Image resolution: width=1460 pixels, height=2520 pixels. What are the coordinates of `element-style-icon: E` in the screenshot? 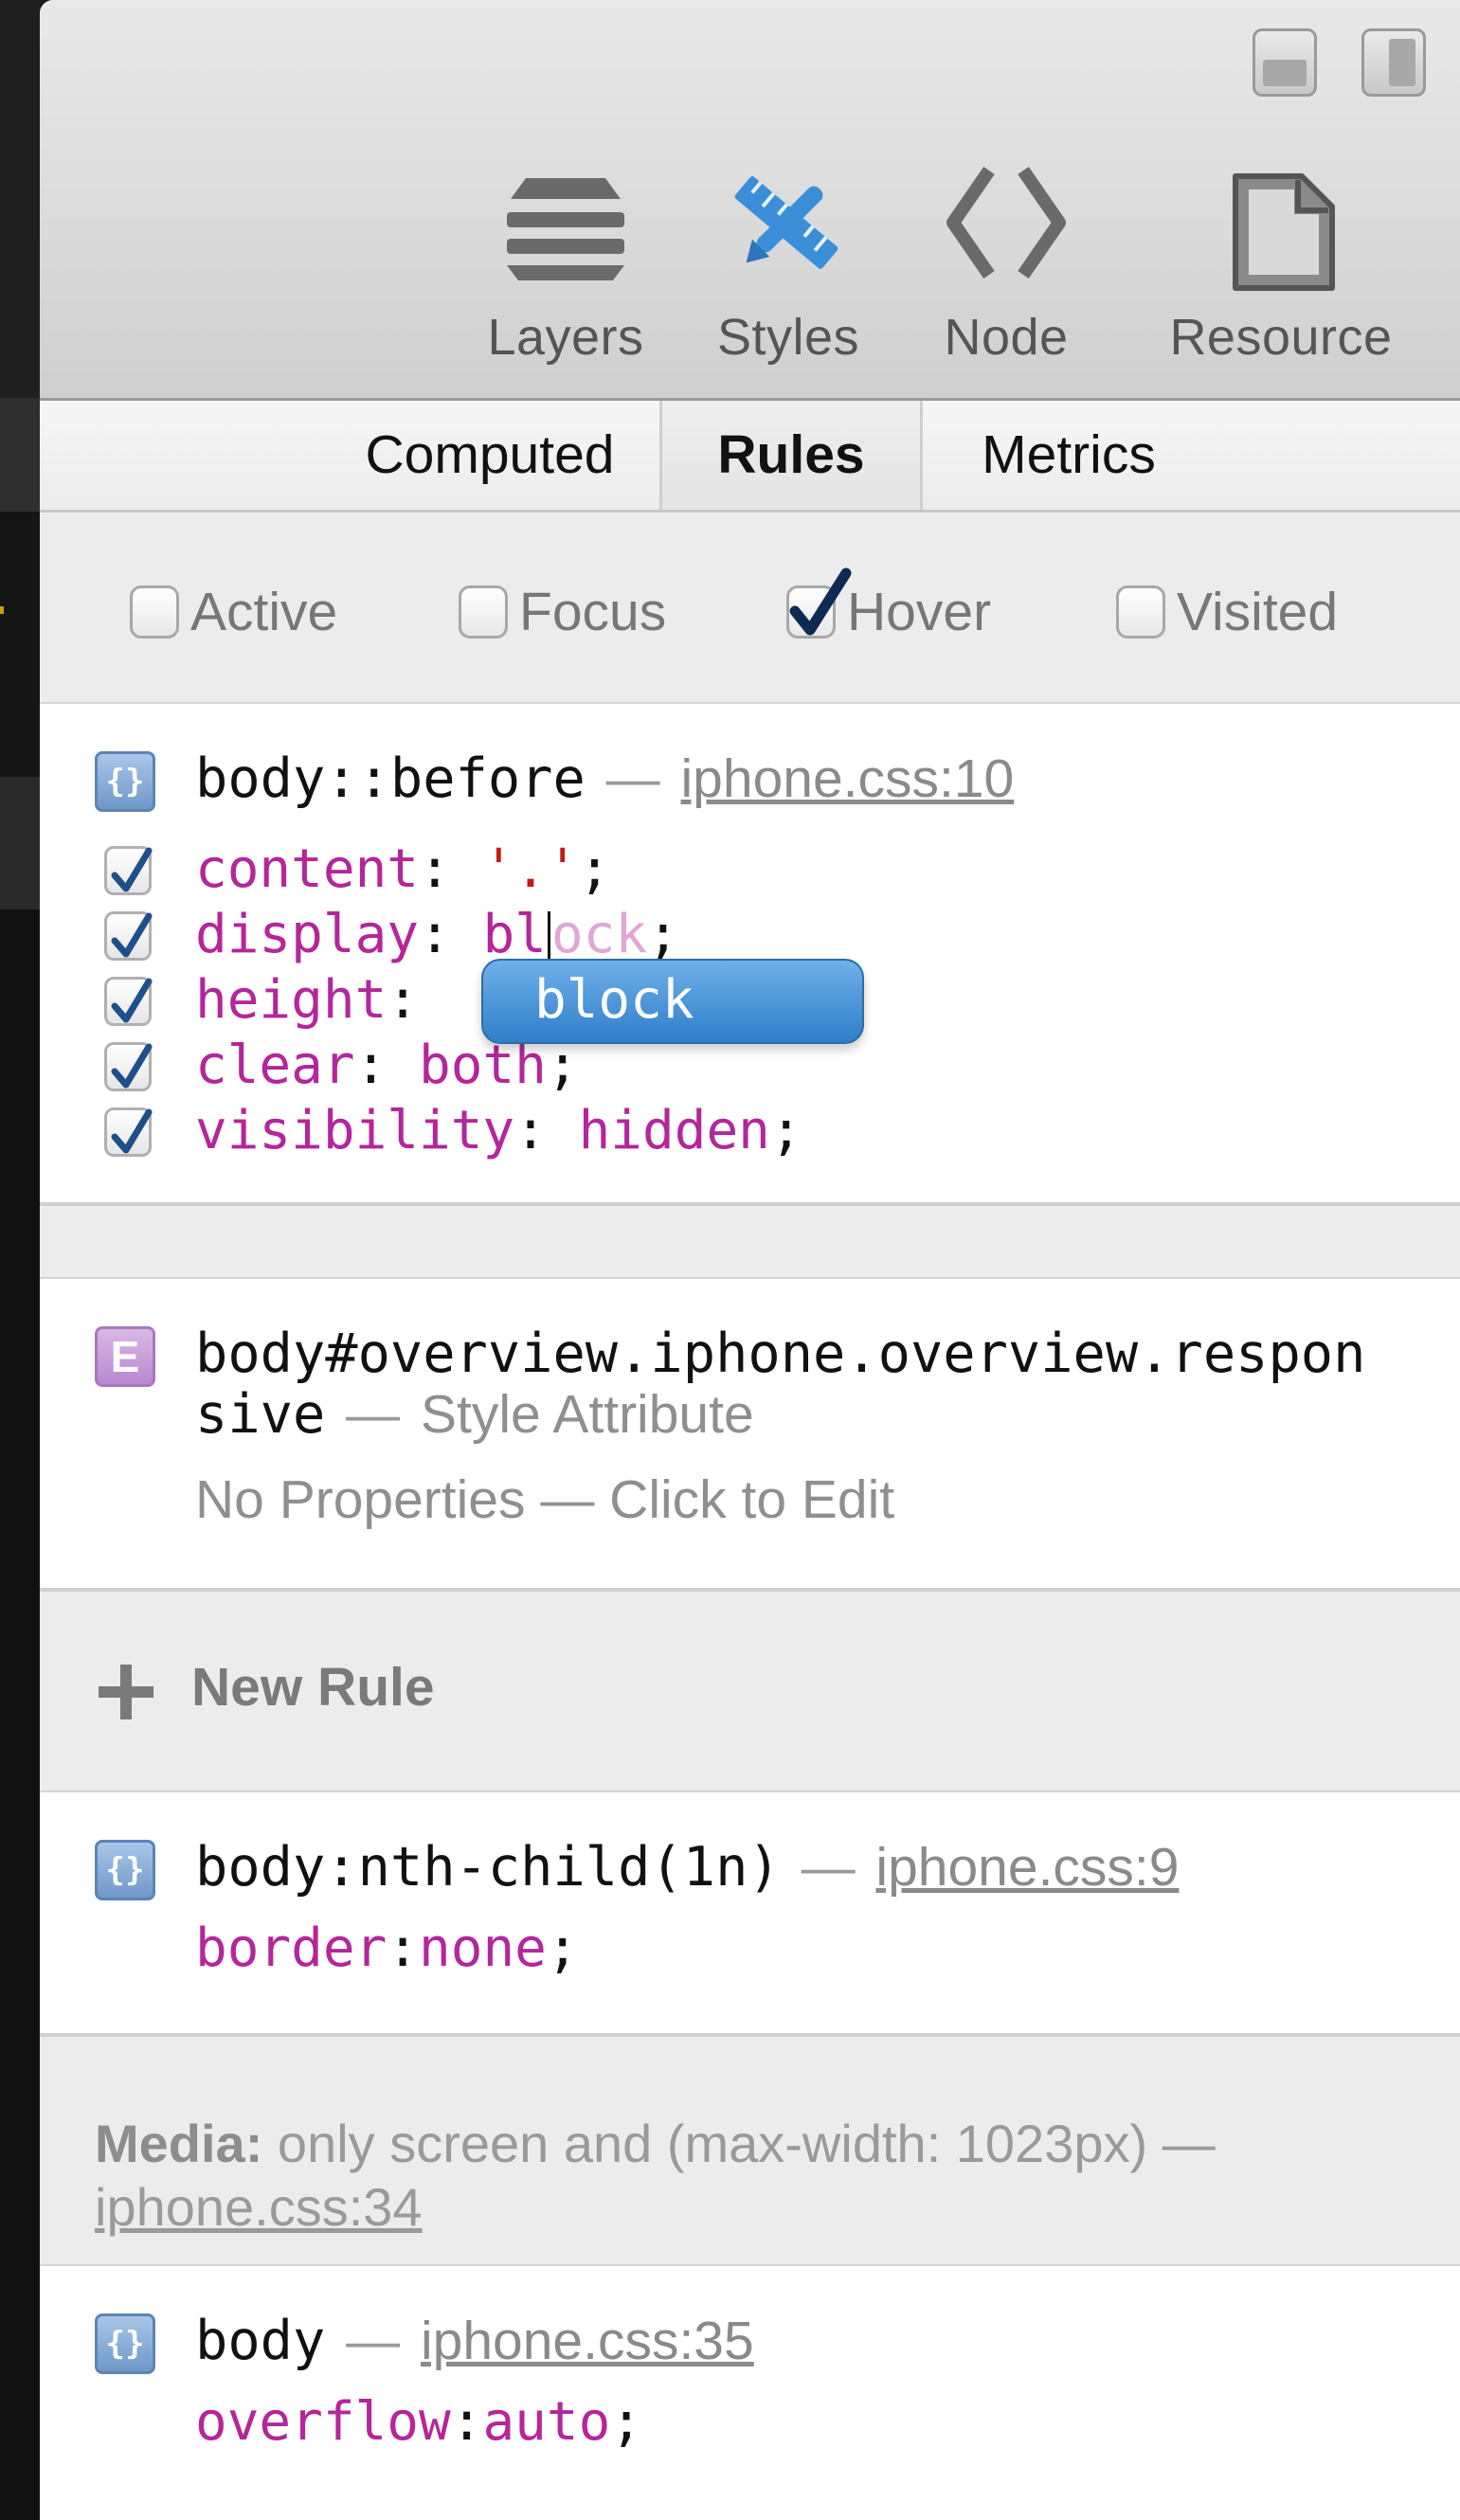 It's located at (125, 1356).